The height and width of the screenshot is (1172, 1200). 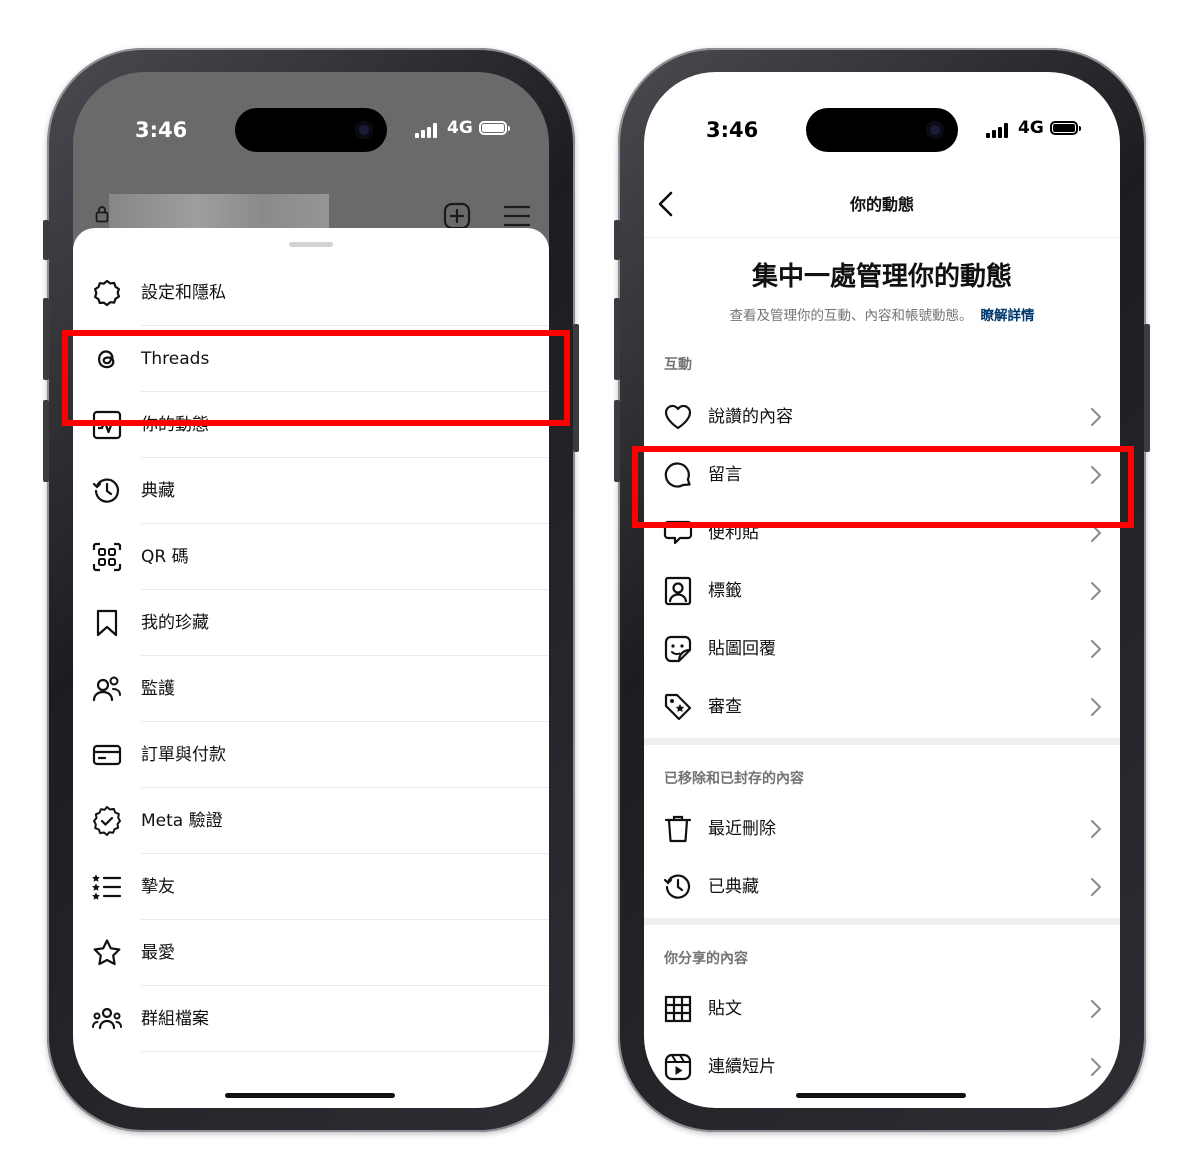 What do you see at coordinates (882, 1009) in the screenshot?
I see `activity-item-posts: 貼文` at bounding box center [882, 1009].